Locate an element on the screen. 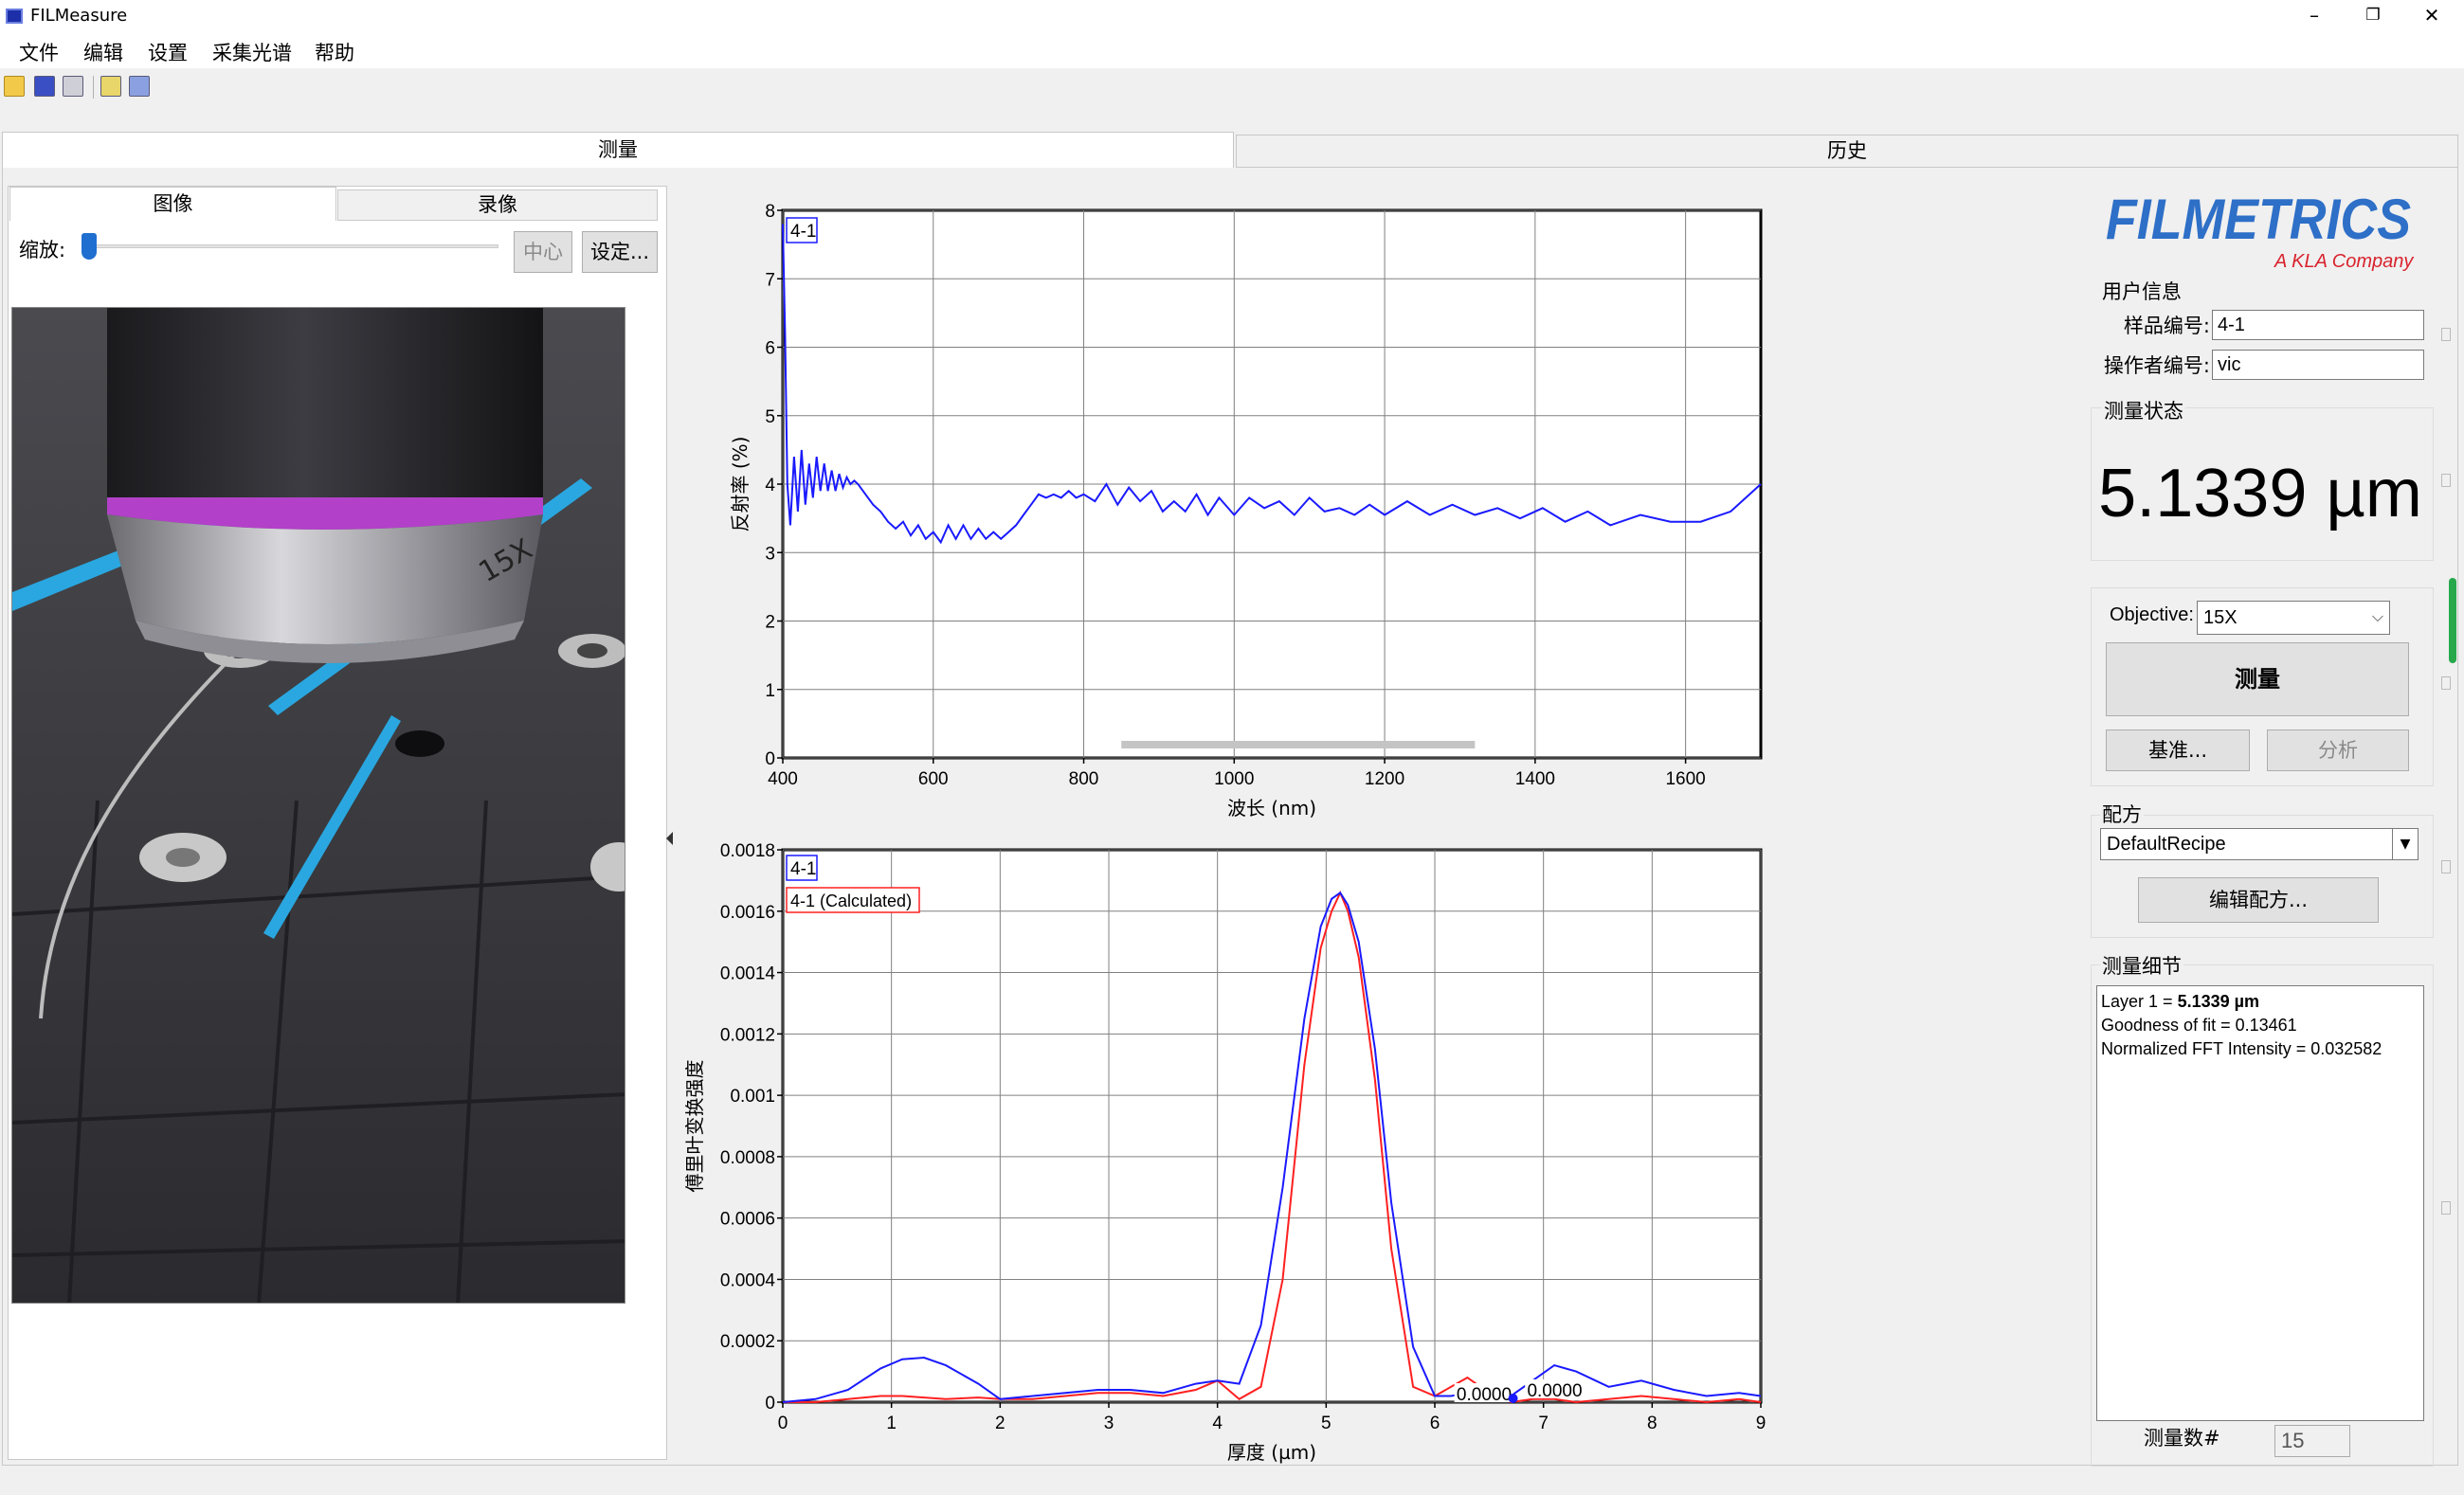 The image size is (2464, 1495). fft-x-tick-label: 1 is located at coordinates (891, 1423).